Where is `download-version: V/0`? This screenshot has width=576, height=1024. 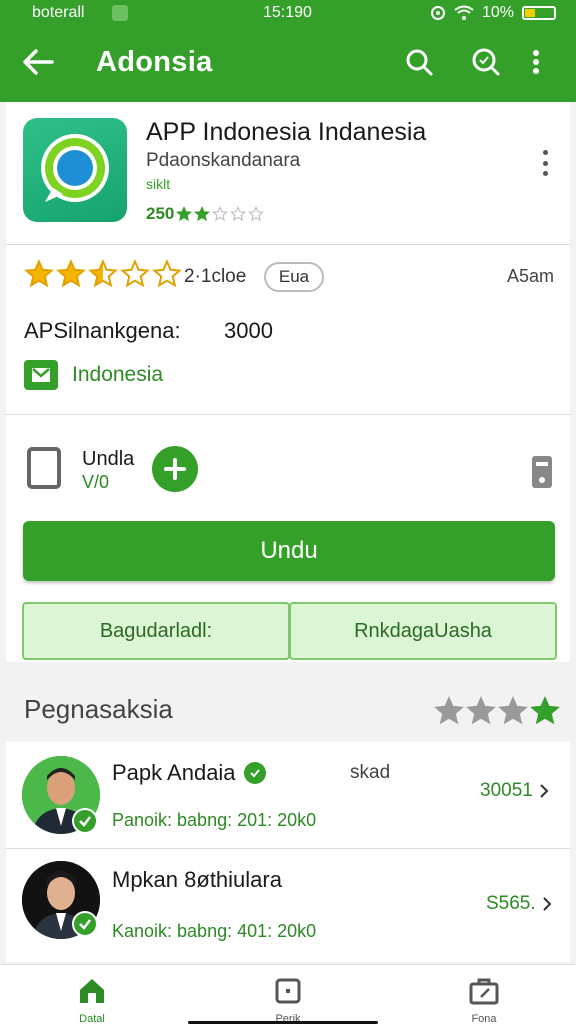 download-version: V/0 is located at coordinates (96, 482).